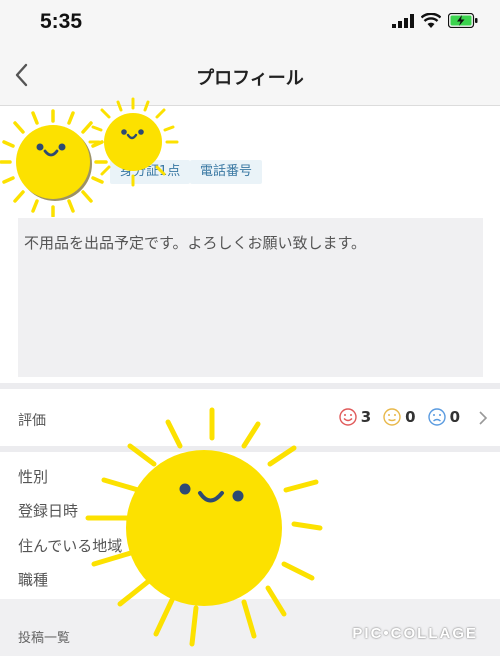 Image resolution: width=500 pixels, height=656 pixels. I want to click on rating-stats: 3 0 0, so click(403, 417).